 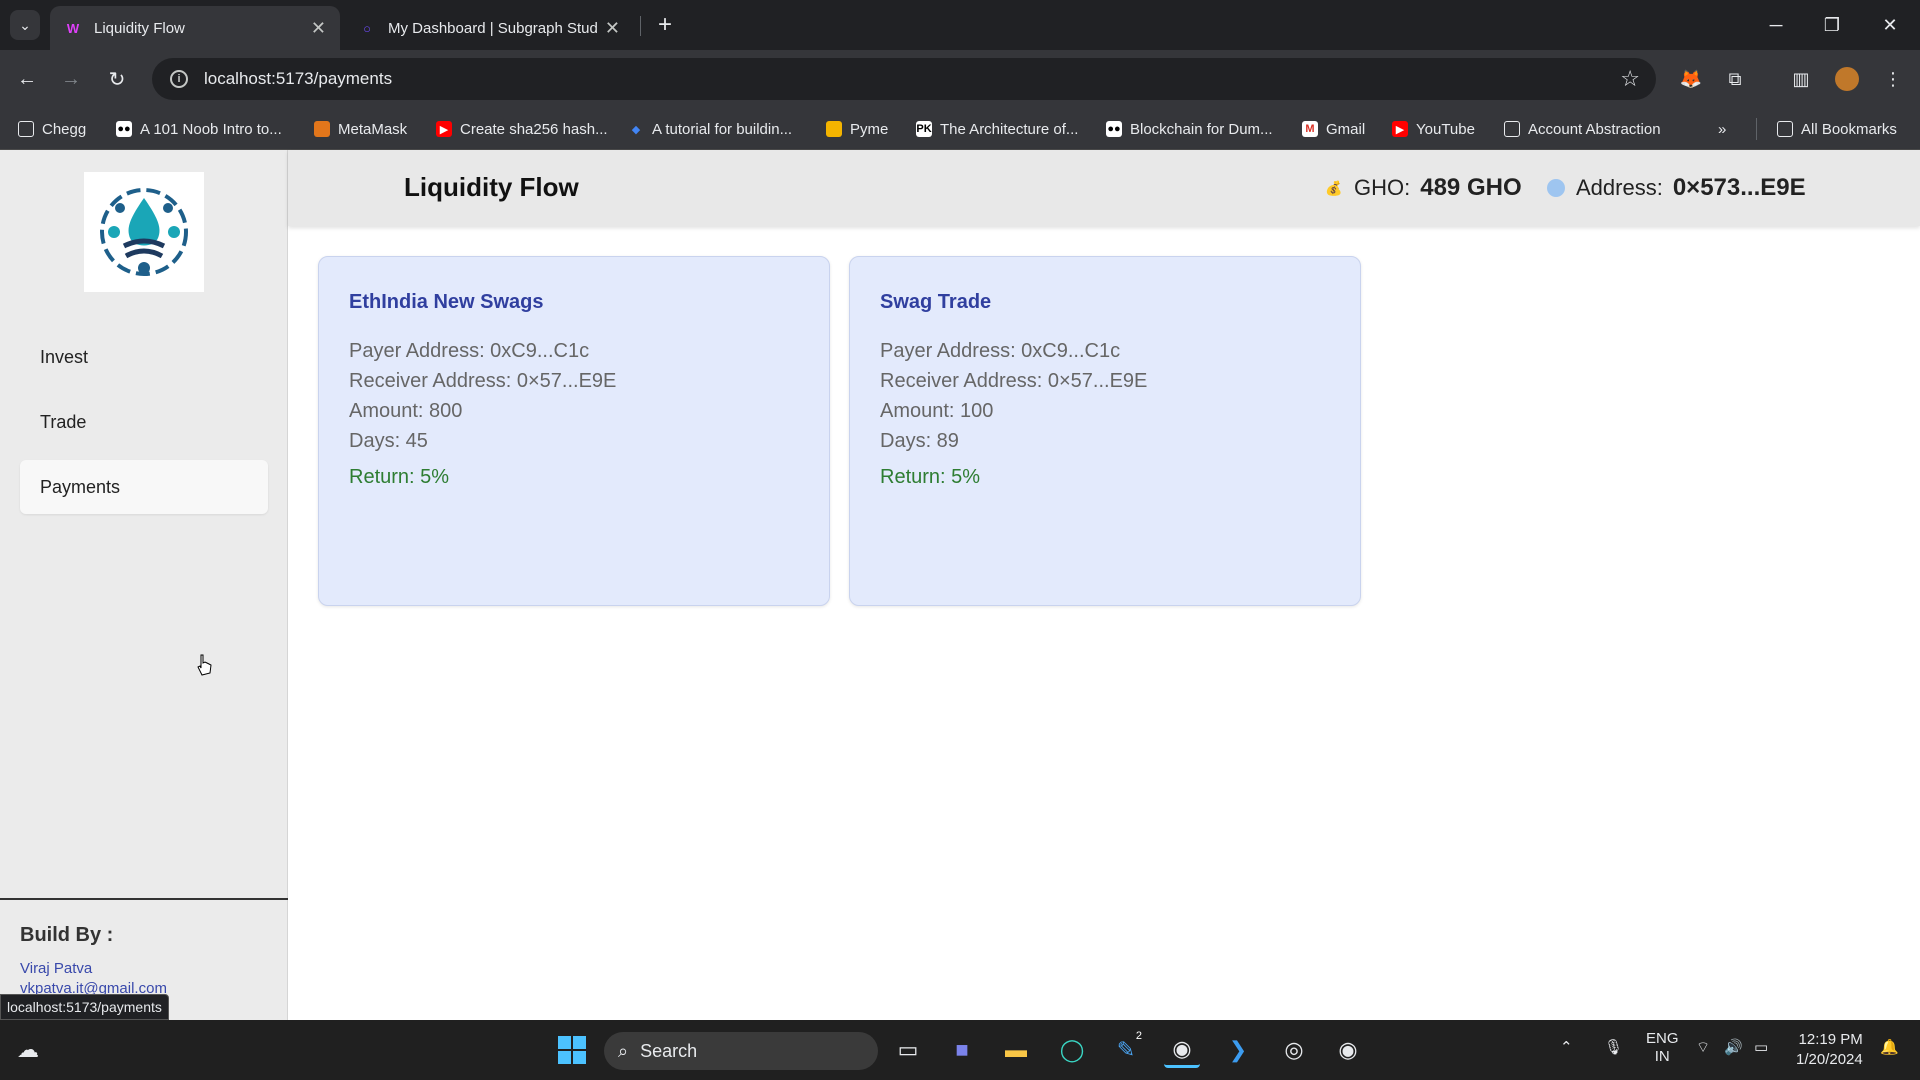 I want to click on new-tab-icon: +, so click(x=665, y=25).